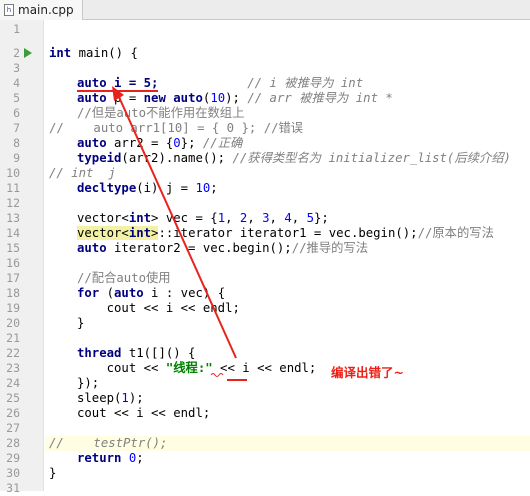 Image resolution: width=530 pixels, height=496 pixels. Describe the element at coordinates (13, 278) in the screenshot. I see `line-number: 17` at that location.